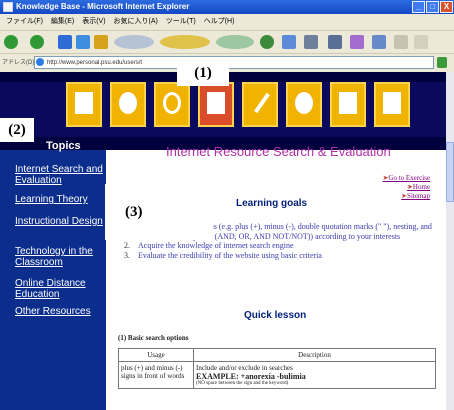 The image size is (454, 410). I want to click on sidebar-item-other-resources: Other Resources, so click(60, 311).